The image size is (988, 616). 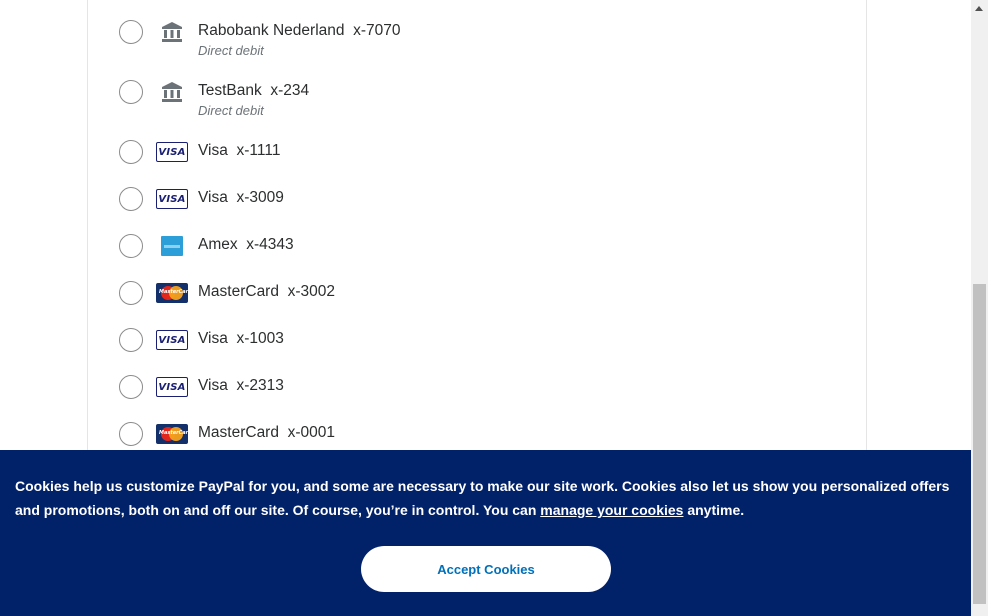 What do you see at coordinates (478, 254) in the screenshot?
I see `payment-method-row: Amex x-4343` at bounding box center [478, 254].